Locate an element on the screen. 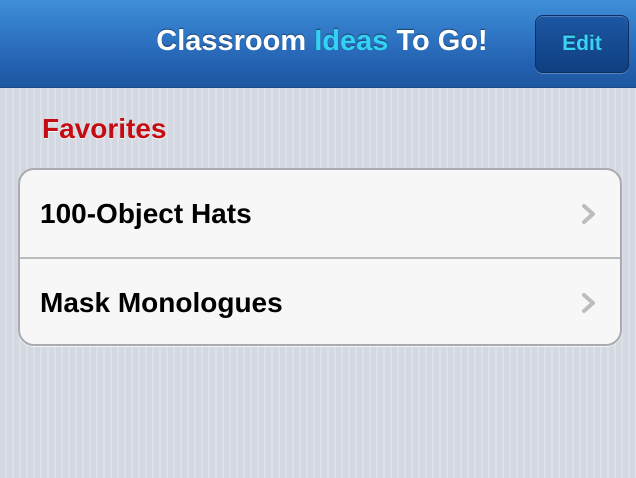 Image resolution: width=636 pixels, height=478 pixels. list-item-label: Mask Monologues is located at coordinates (161, 302).